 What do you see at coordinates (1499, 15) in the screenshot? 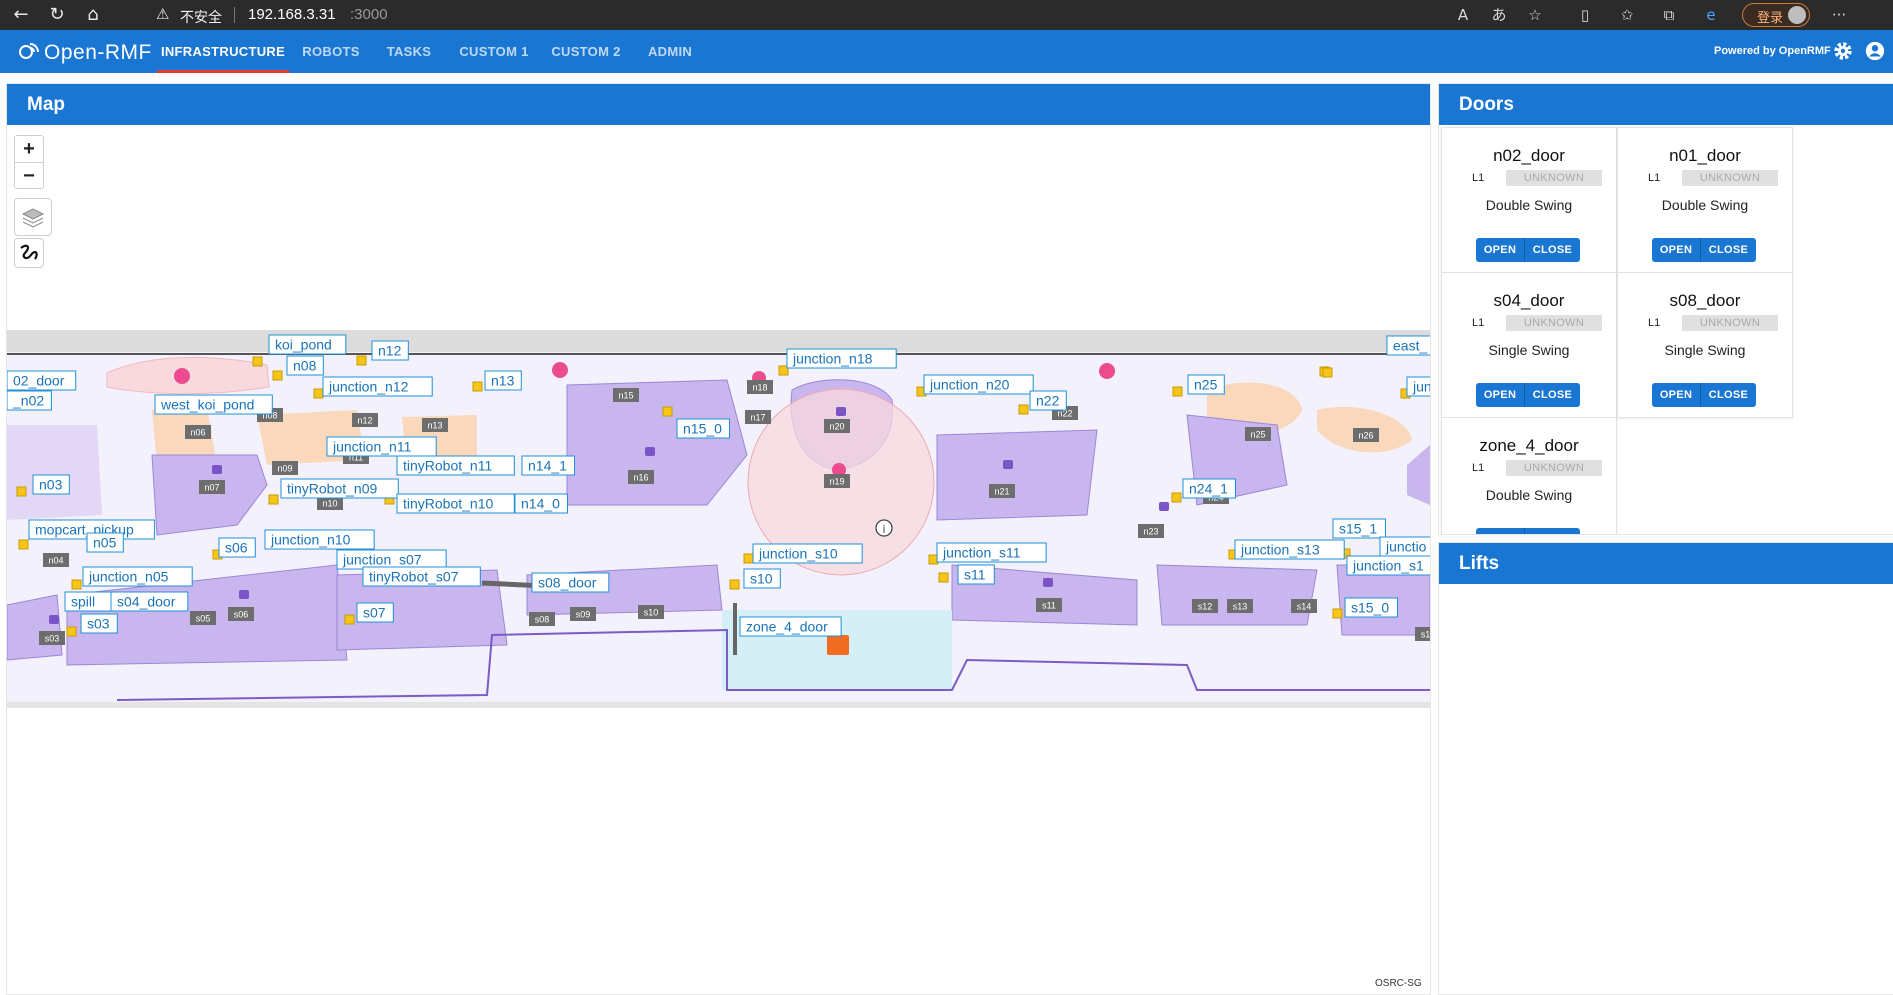
I see `translate-icon: あ` at bounding box center [1499, 15].